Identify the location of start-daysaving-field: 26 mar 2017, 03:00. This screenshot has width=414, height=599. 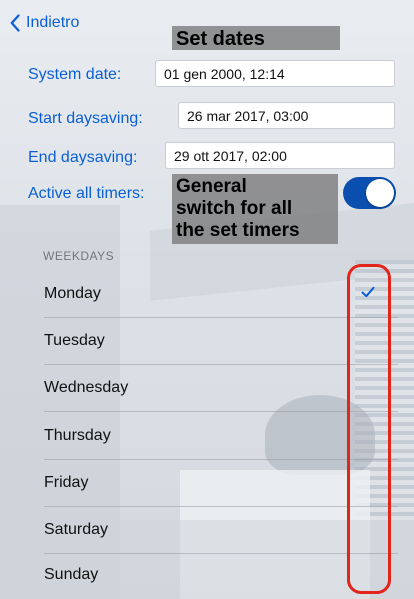
(286, 115).